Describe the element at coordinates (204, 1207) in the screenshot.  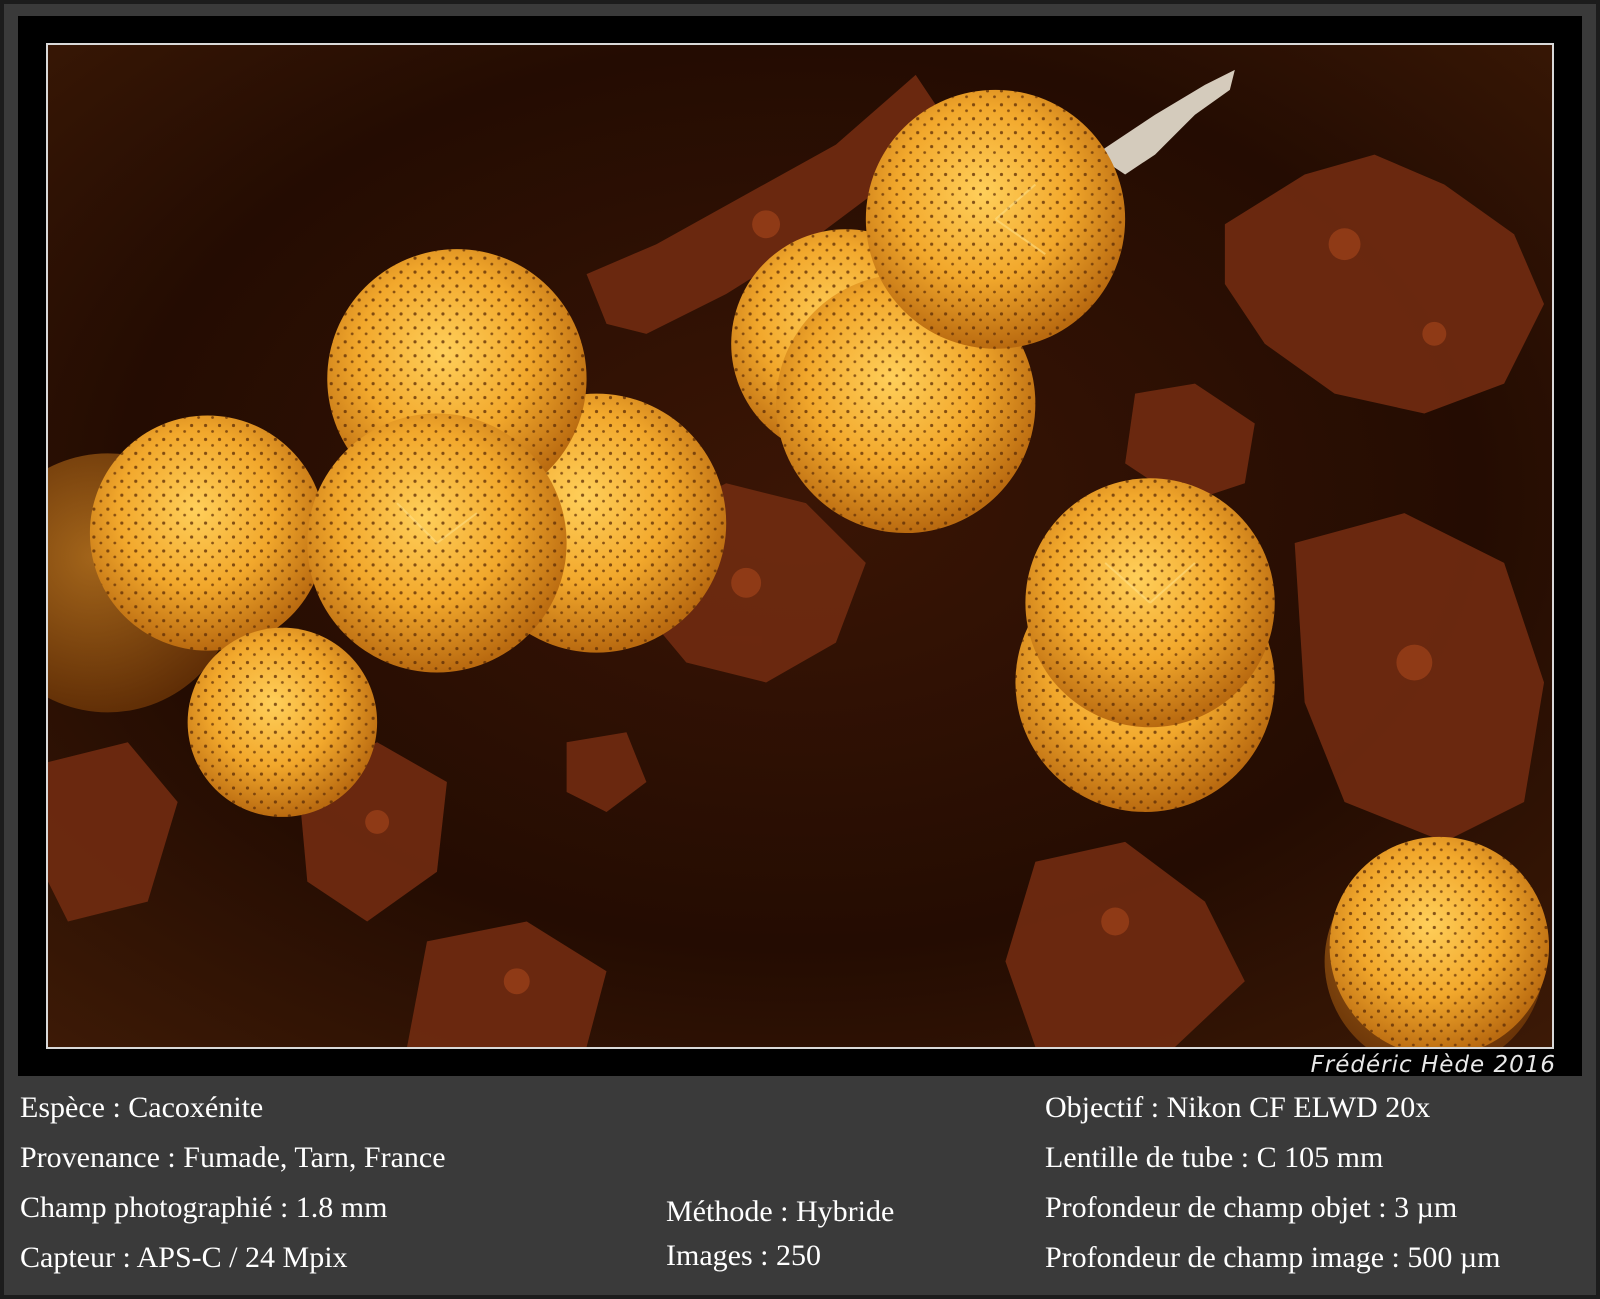
I see `field-of-view-line: Champ photographié : 1.8 mm` at that location.